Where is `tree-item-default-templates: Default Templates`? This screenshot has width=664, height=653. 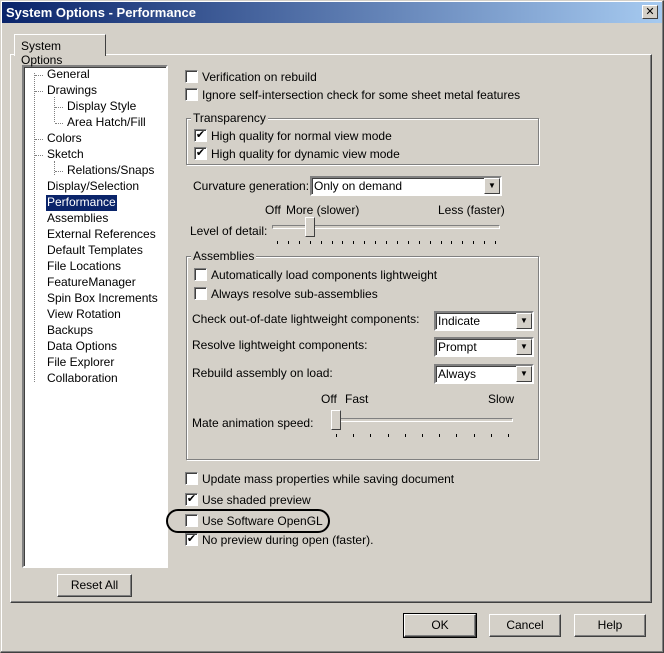
tree-item-default-templates: Default Templates is located at coordinates (95, 251).